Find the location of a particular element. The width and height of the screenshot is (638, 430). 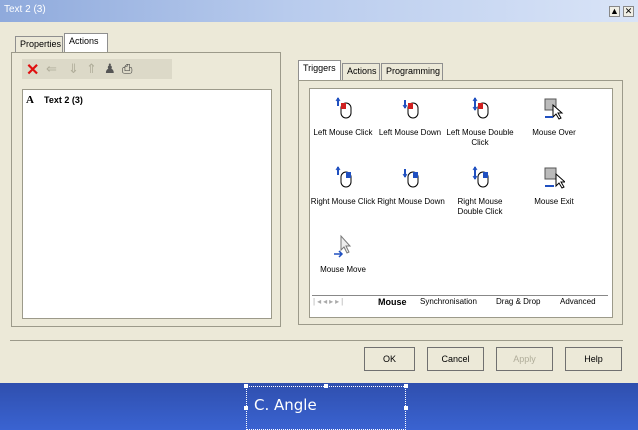

arrow-up-icon: ⇑ is located at coordinates (91, 69).